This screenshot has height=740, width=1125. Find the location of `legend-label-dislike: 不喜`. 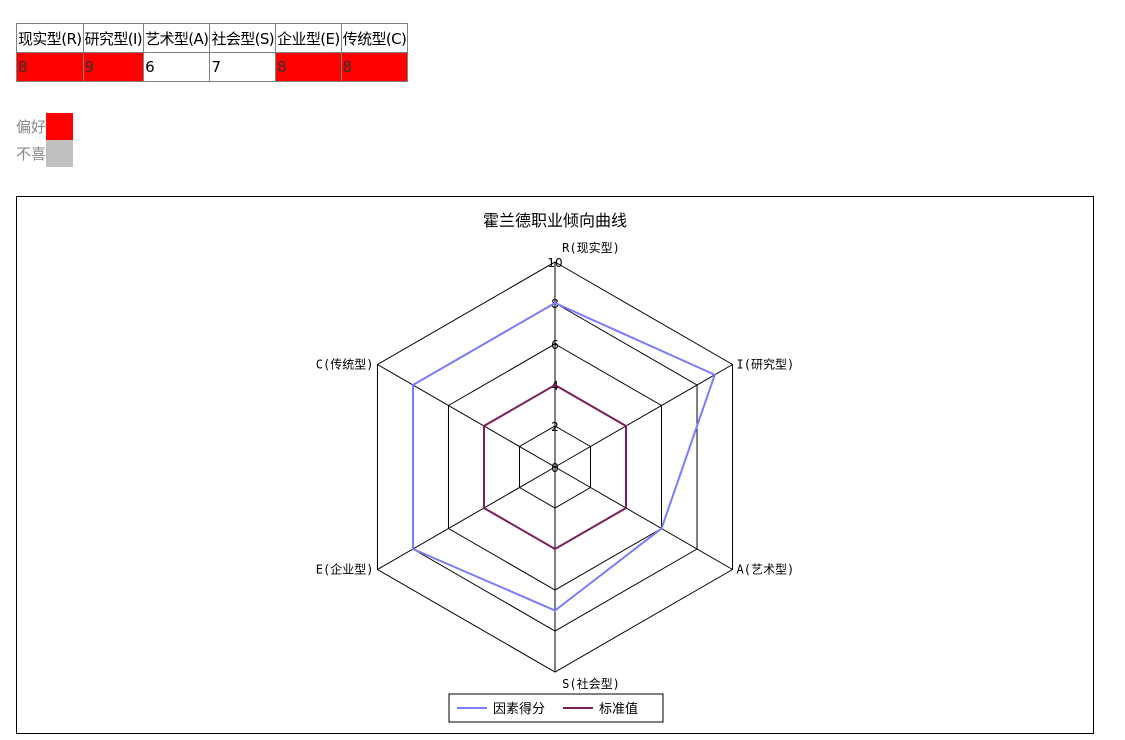

legend-label-dislike: 不喜 is located at coordinates (31, 154).